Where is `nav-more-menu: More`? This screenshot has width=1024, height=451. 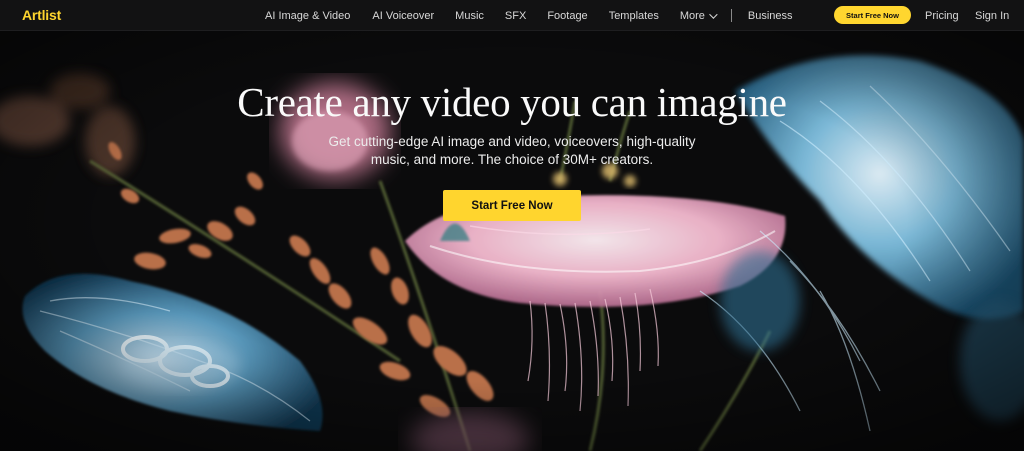 nav-more-menu: More is located at coordinates (698, 15).